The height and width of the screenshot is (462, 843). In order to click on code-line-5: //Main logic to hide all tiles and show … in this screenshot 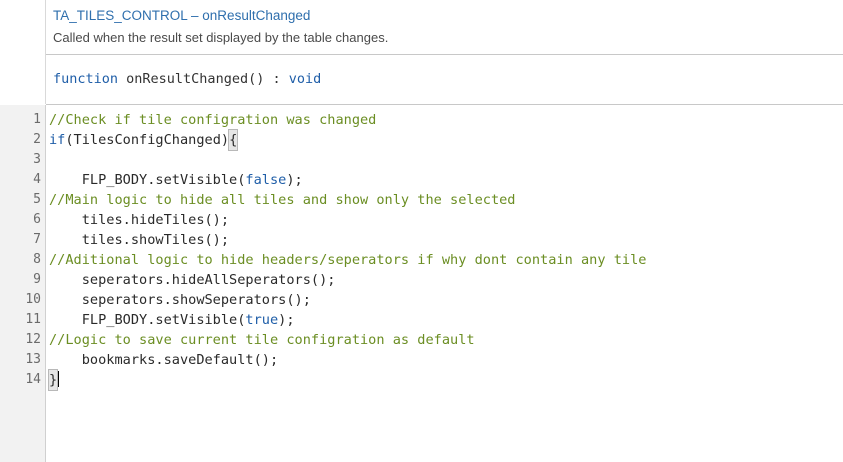, I will do `click(282, 200)`.